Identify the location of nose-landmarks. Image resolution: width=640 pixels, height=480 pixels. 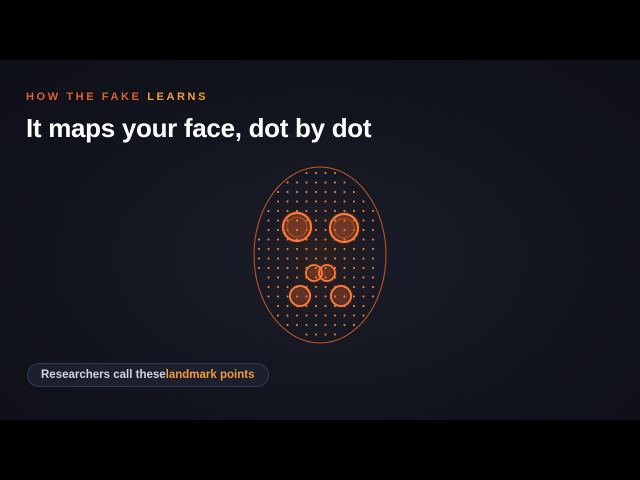
(320, 273).